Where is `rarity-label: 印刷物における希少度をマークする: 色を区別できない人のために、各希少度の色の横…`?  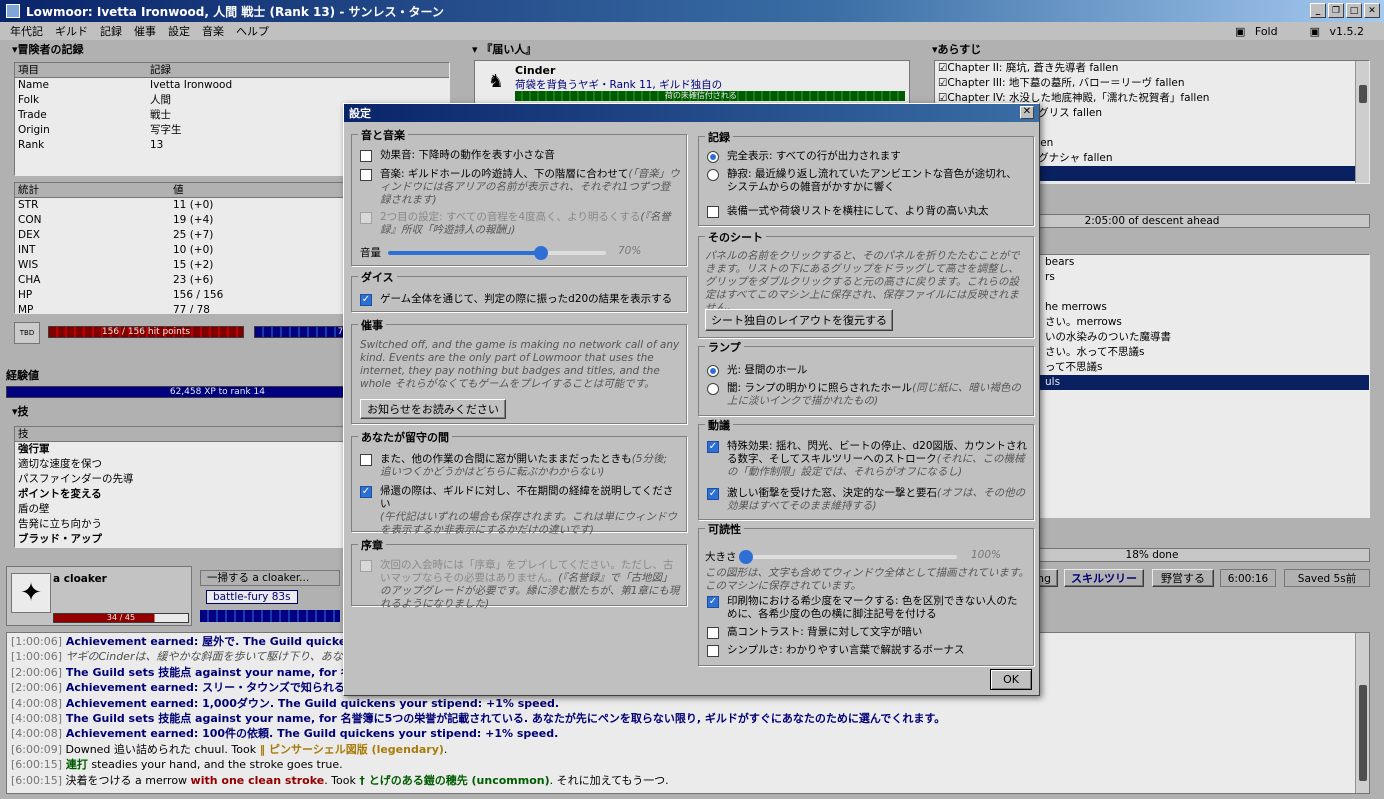 rarity-label: 印刷物における希少度をマークする: 色を区別できない人のために、各希少度の色の横… is located at coordinates (872, 607).